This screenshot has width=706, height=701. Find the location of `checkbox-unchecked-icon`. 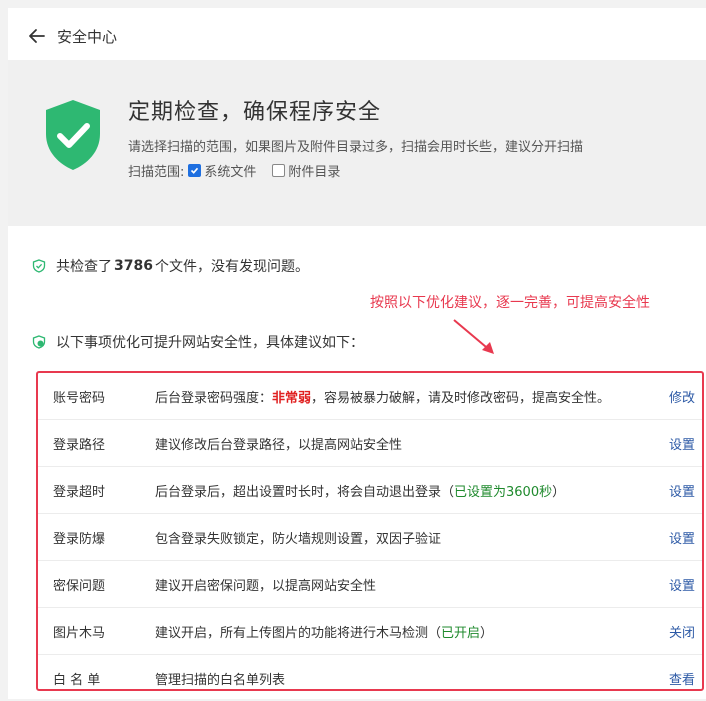

checkbox-unchecked-icon is located at coordinates (279, 170).